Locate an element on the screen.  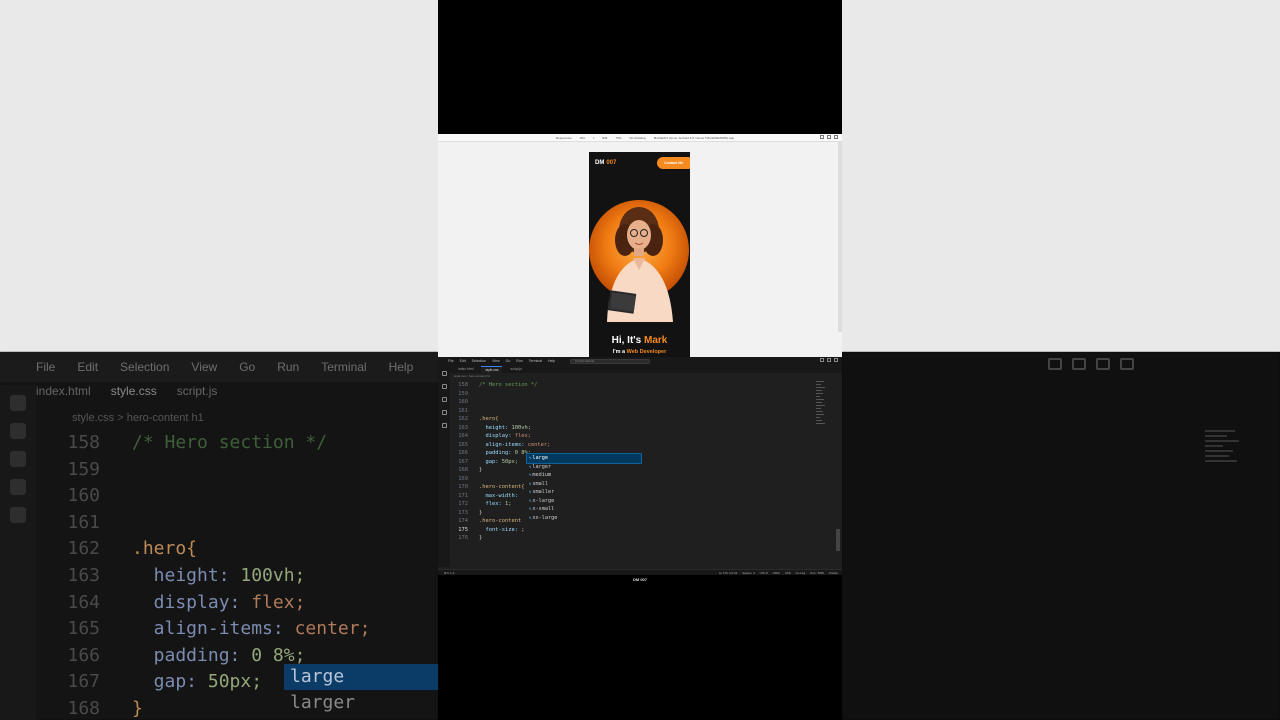
code-line: 173} is located at coordinates (466, 513).